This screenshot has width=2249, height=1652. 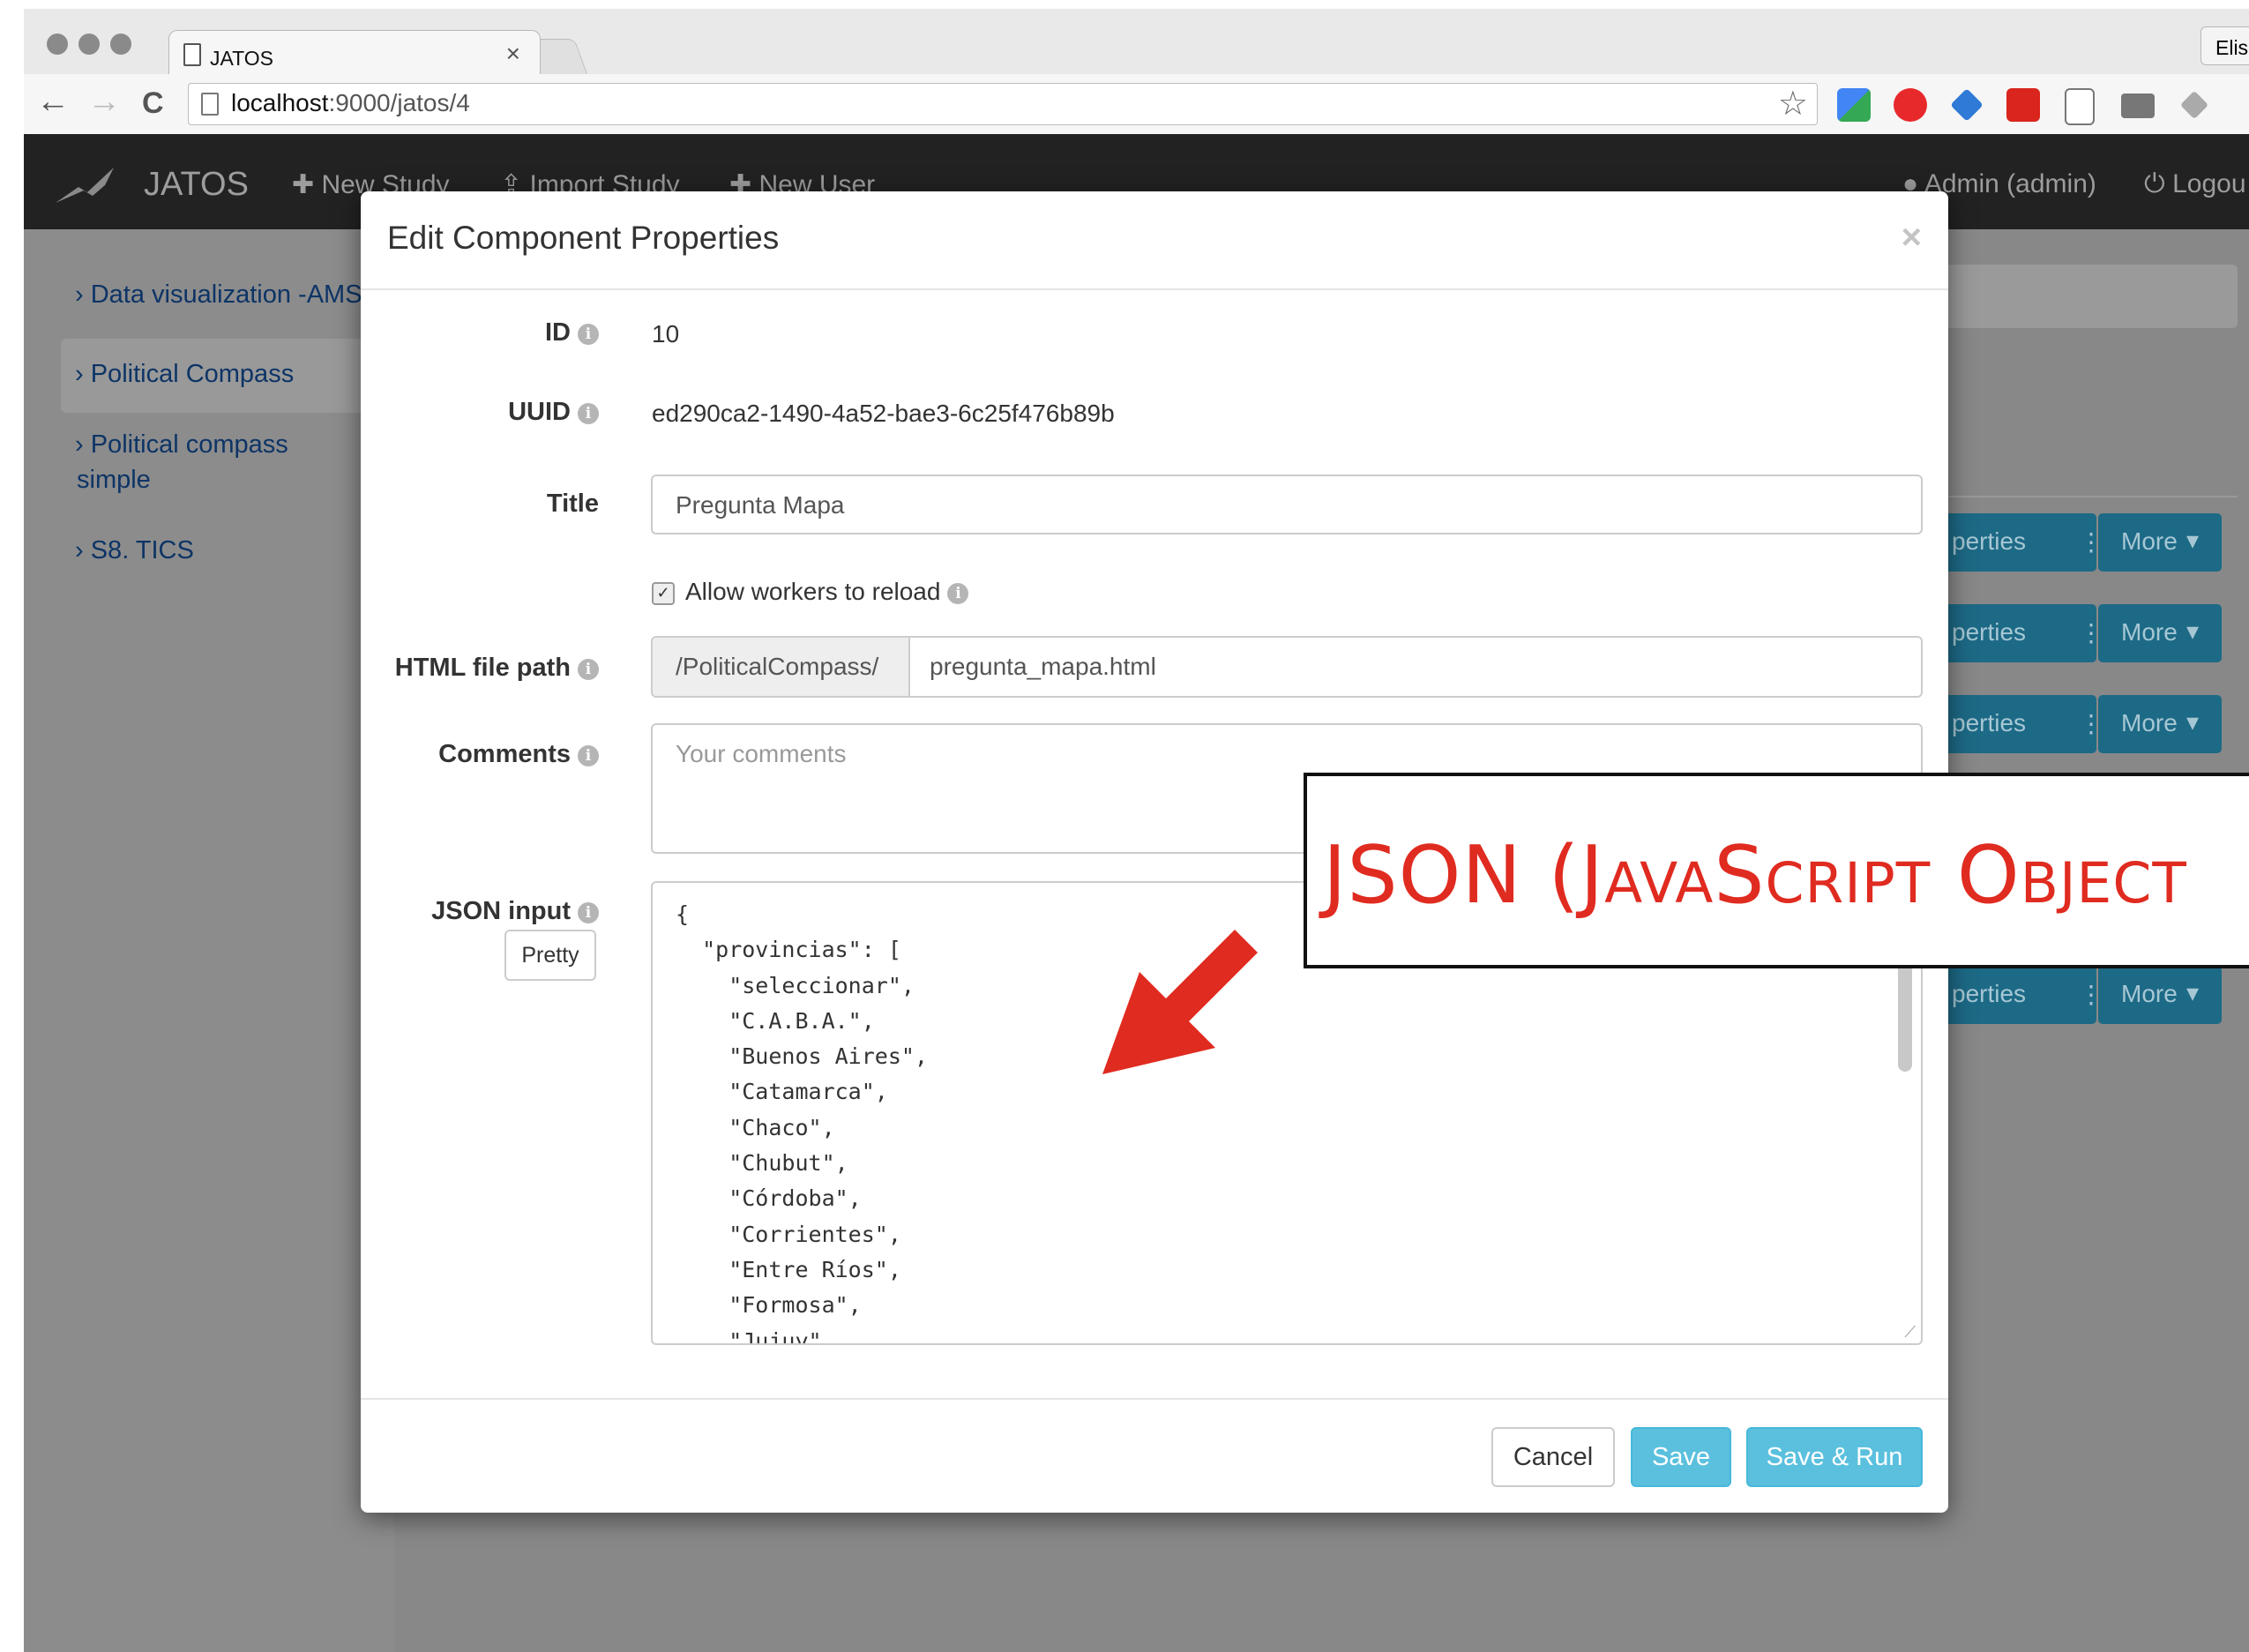 I want to click on html-path-prefix: /PoliticalCompass/, so click(x=781, y=667).